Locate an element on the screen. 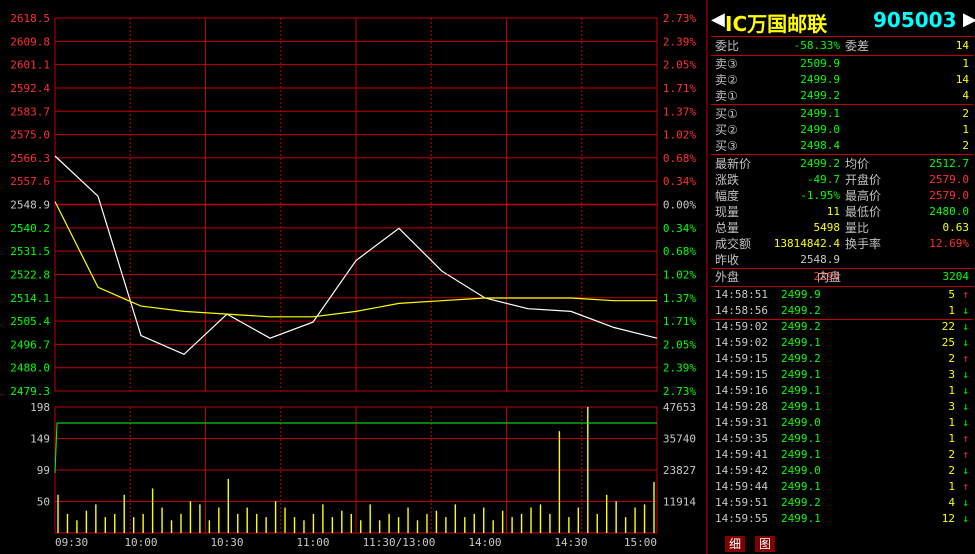 Image resolution: width=975 pixels, height=554 pixels. price-tick-label: 2618.5 is located at coordinates (30, 18).